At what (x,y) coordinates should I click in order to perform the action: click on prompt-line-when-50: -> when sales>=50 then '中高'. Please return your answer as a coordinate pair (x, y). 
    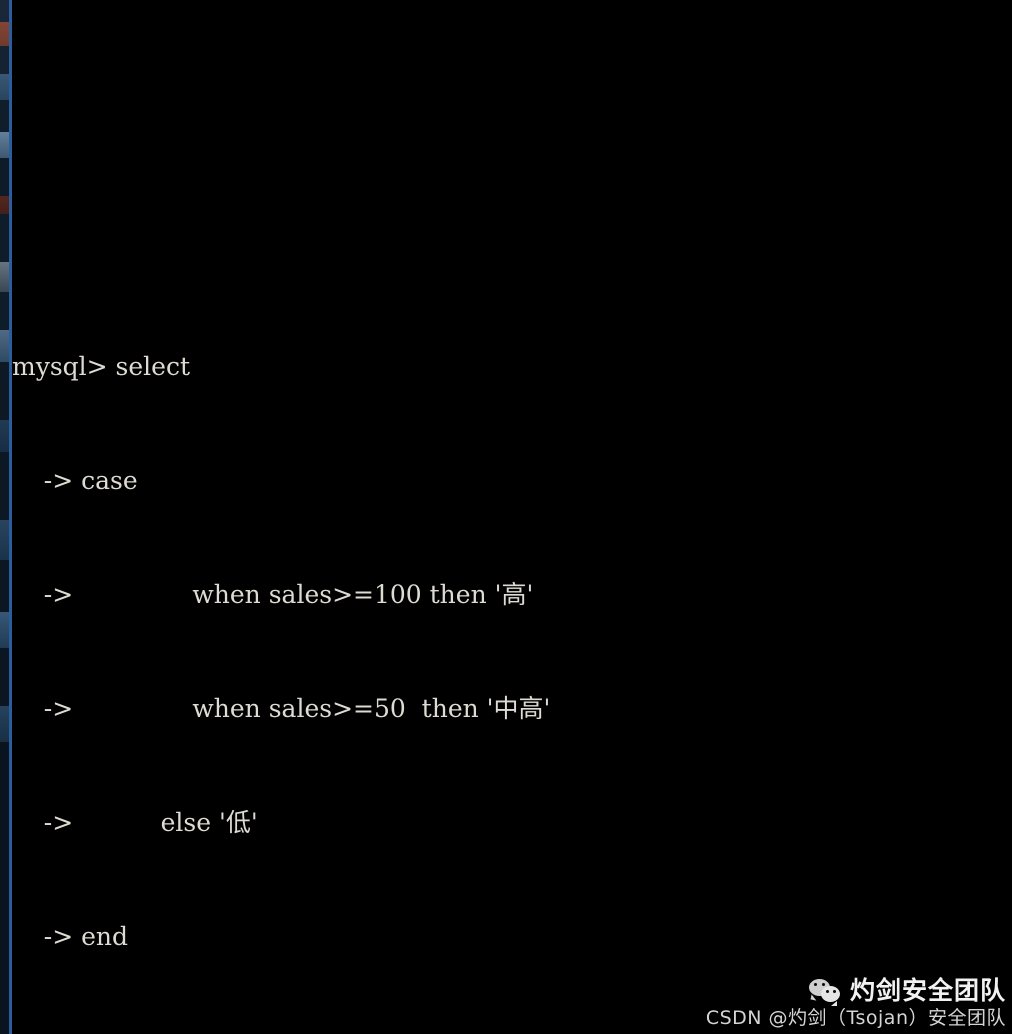
    Looking at the image, I should click on (281, 708).